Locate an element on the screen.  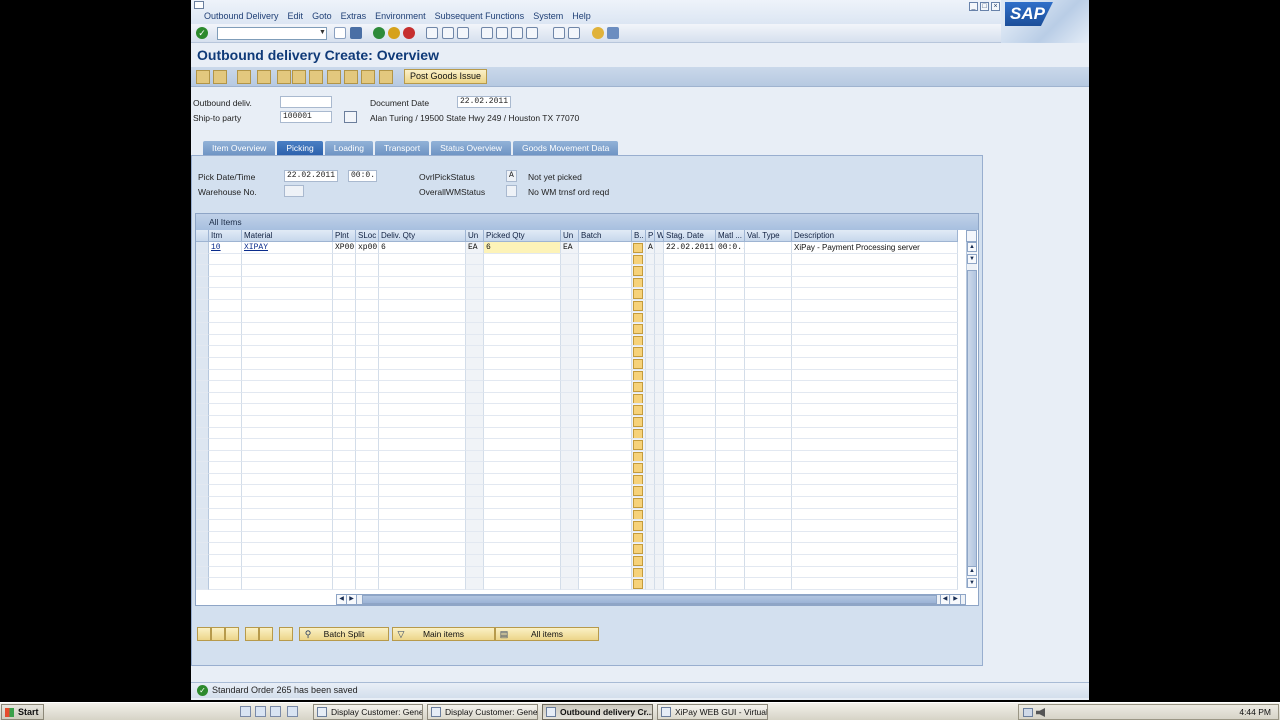
cell-stag-date: 22.02.2011 is located at coordinates (690, 248).